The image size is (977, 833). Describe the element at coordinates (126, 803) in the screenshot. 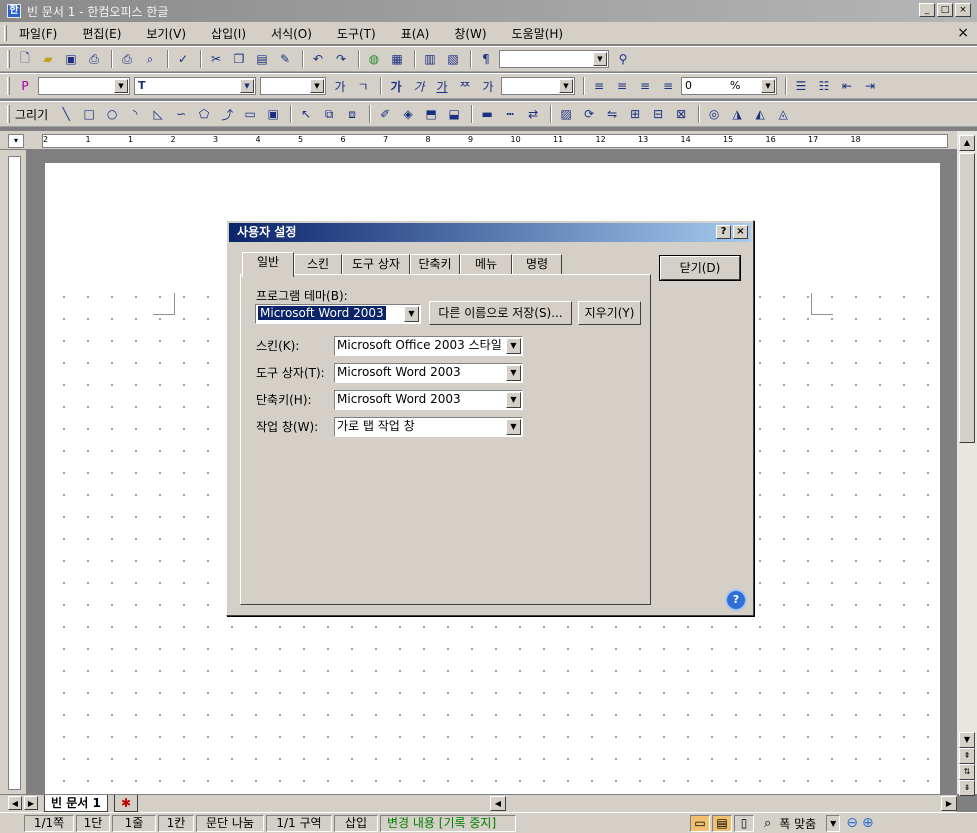

I see `new-tab-icon: ✱` at that location.